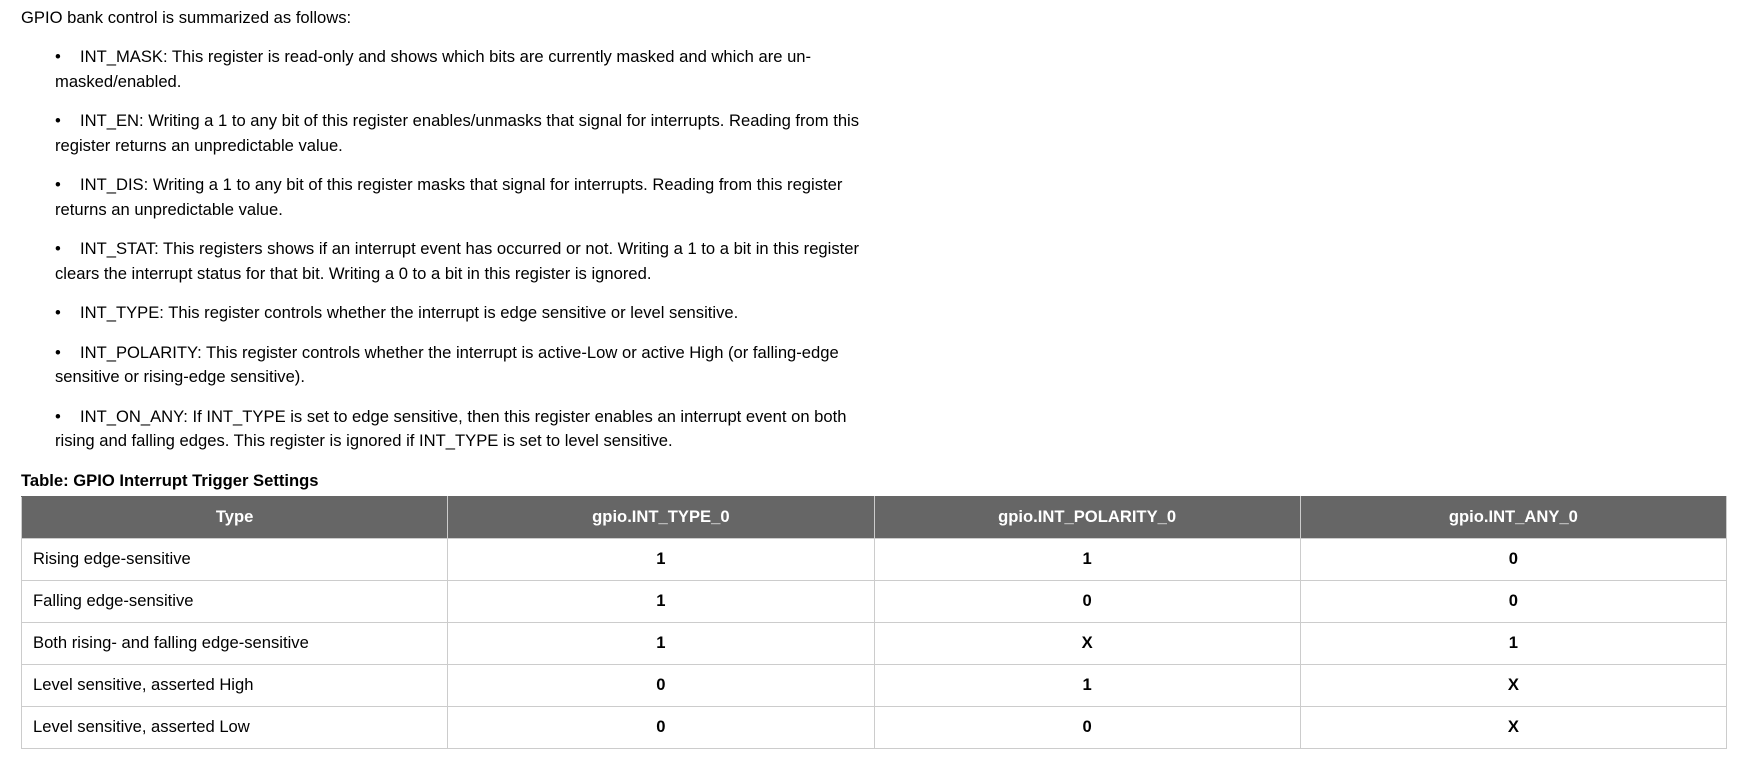  I want to click on table-caption: Table: GPIO Interrupt Trigger Settings, so click(170, 480).